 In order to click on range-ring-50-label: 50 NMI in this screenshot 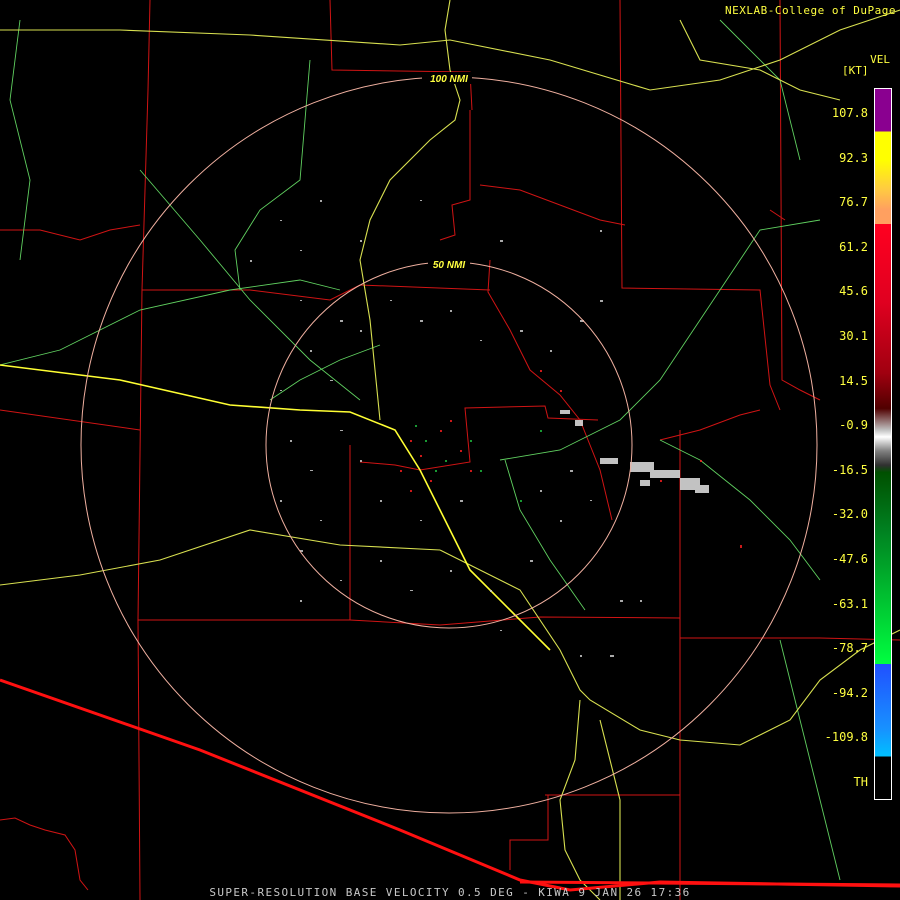, I will do `click(449, 265)`.